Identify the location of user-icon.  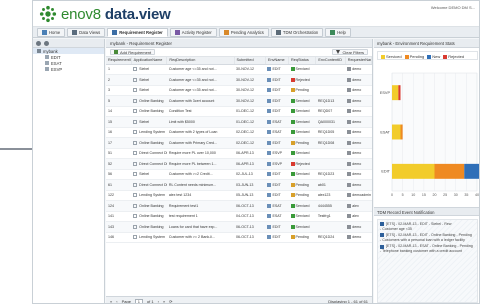
(349, 90).